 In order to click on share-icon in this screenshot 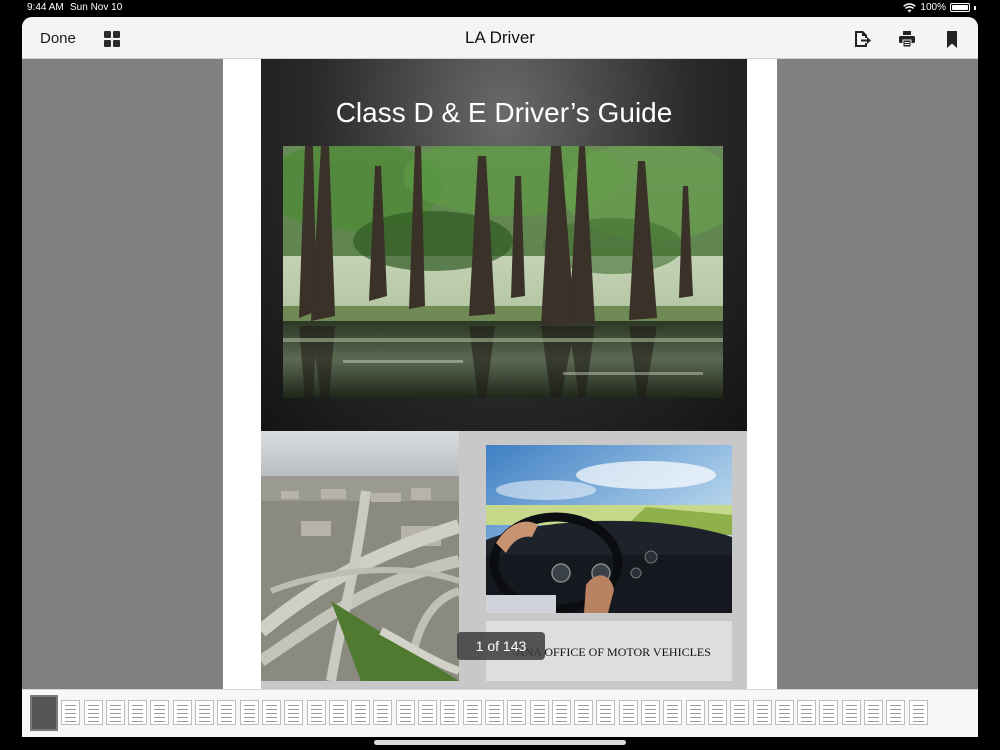, I will do `click(862, 39)`.